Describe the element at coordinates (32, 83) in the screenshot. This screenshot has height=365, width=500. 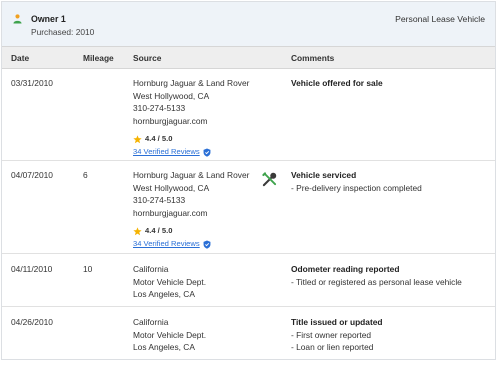
I see `row-date: 03/31/2010` at that location.